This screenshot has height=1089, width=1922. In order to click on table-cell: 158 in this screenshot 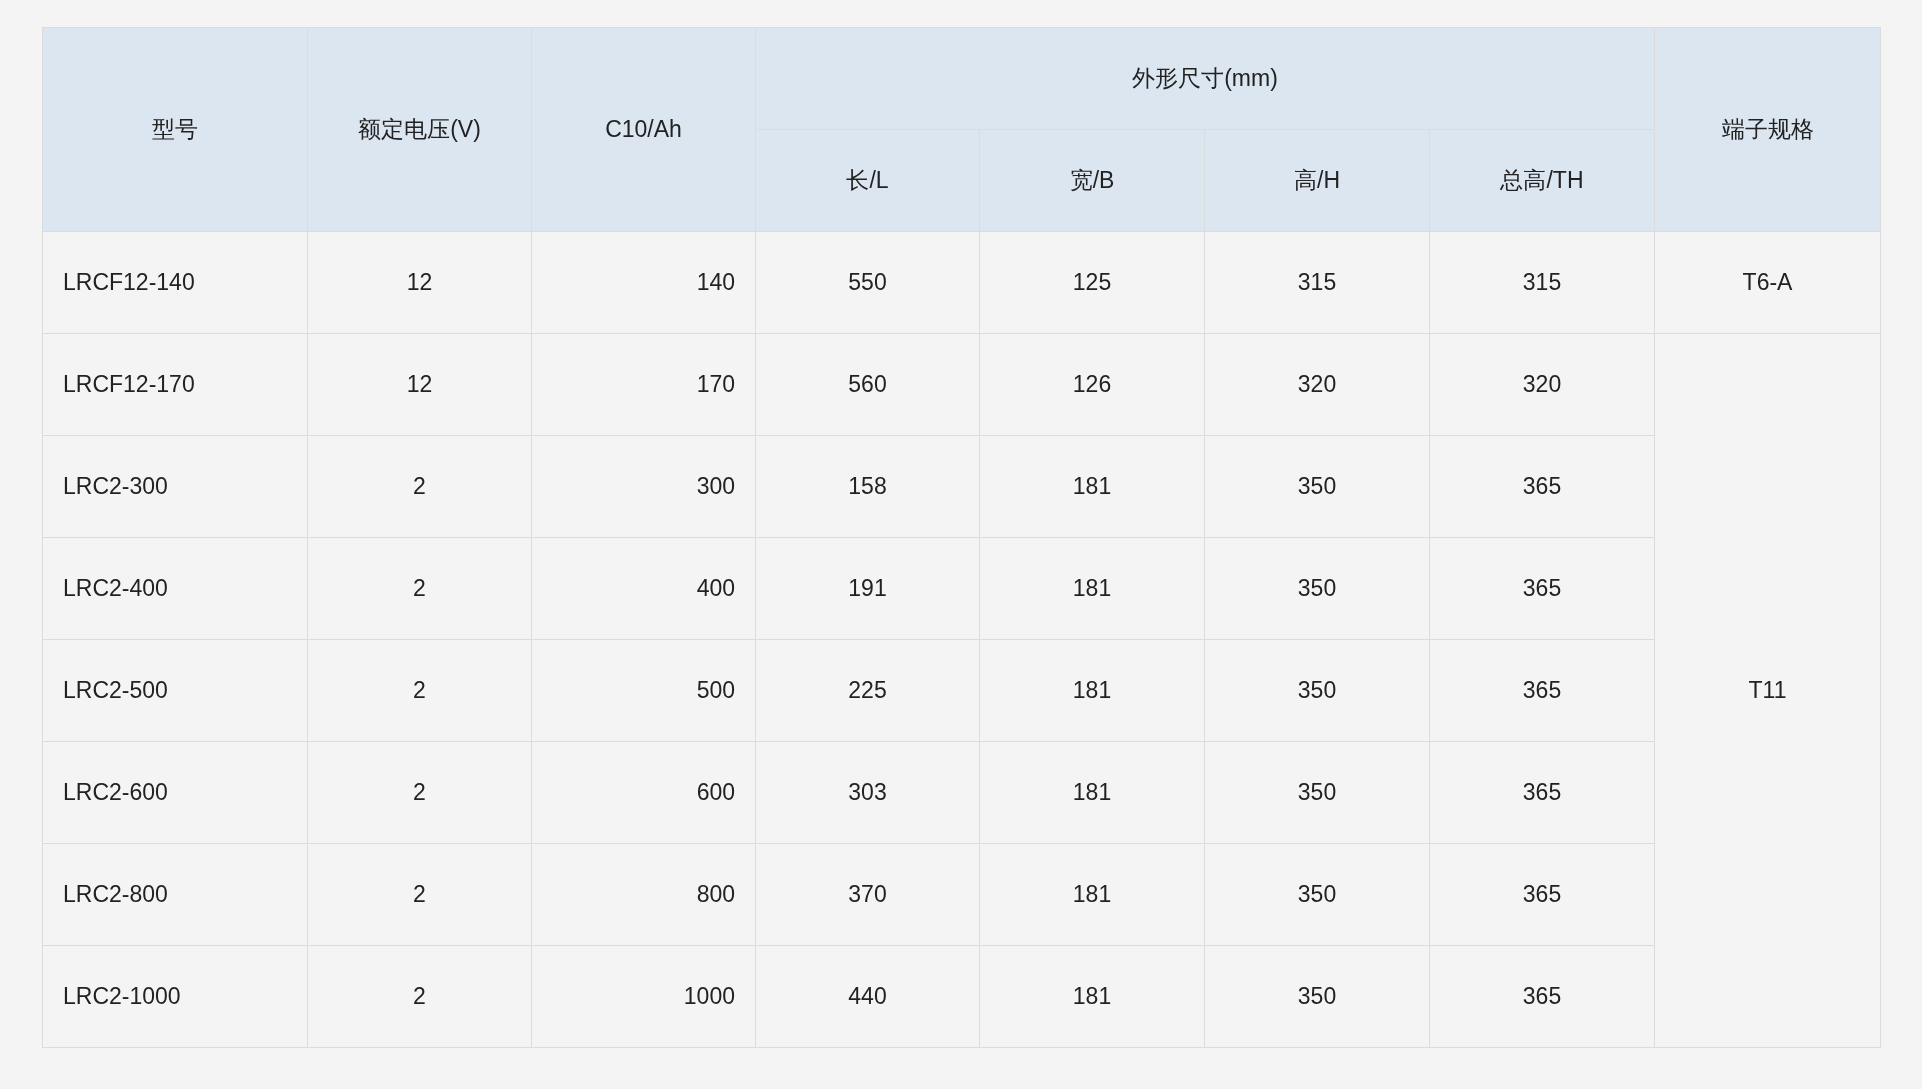, I will do `click(867, 486)`.